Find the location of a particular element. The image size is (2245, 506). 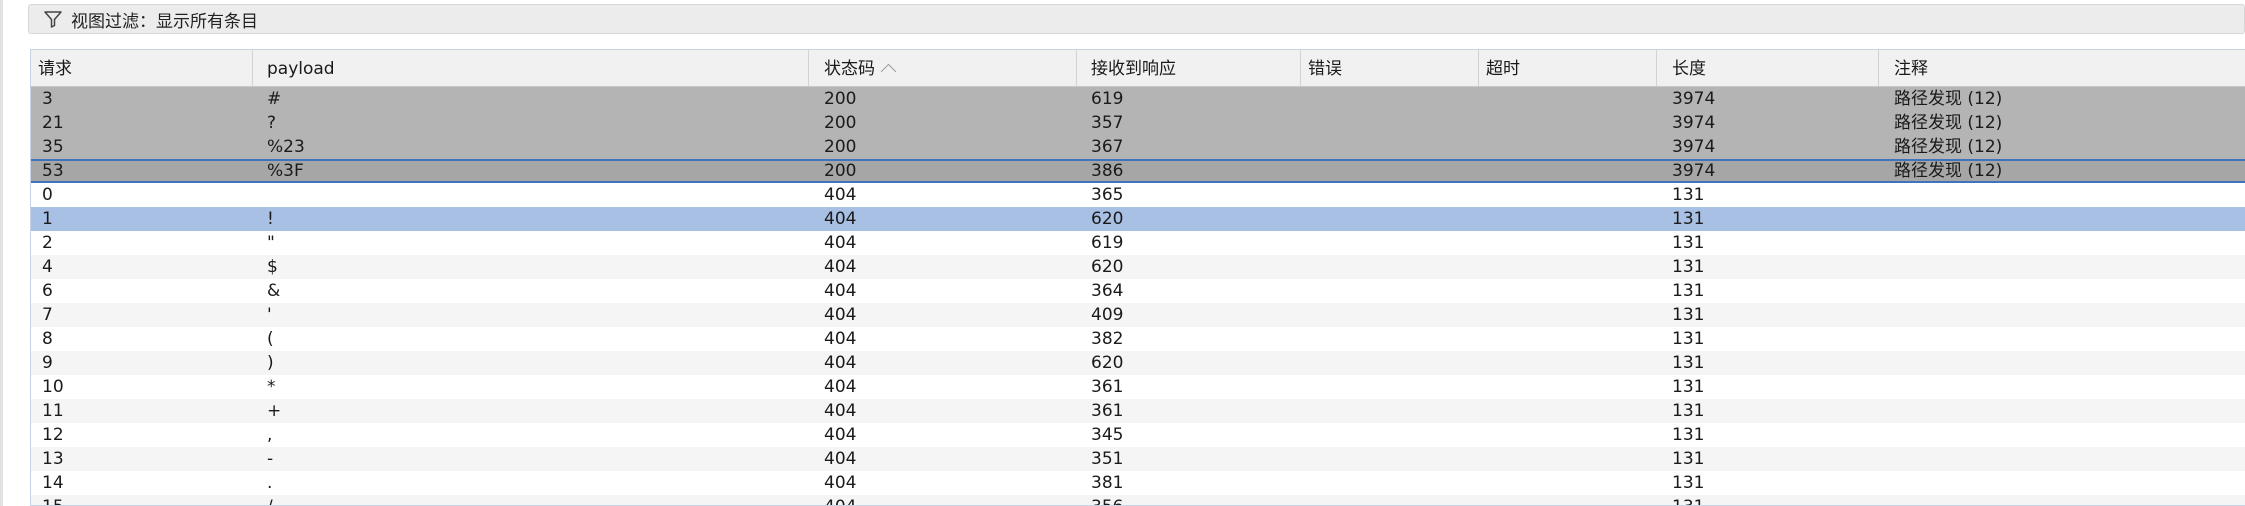

table-row: 15/404356 131 is located at coordinates (1138, 500).